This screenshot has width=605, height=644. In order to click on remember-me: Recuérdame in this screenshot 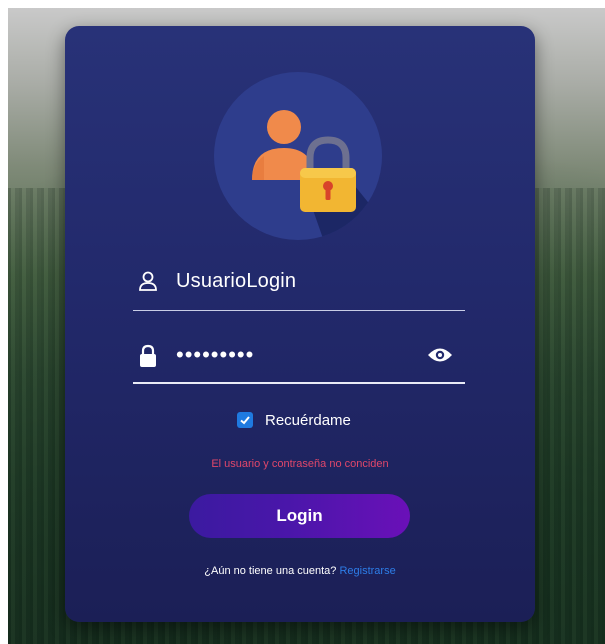, I will do `click(294, 420)`.